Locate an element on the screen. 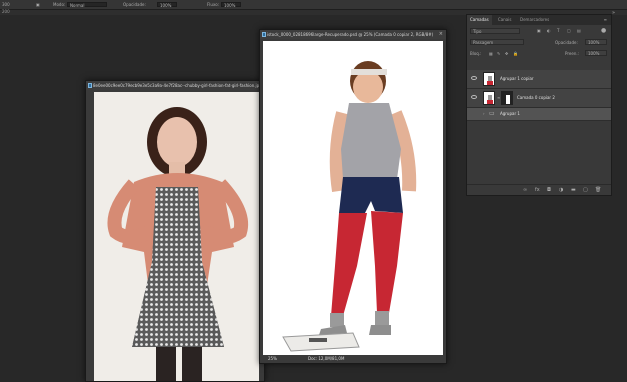 The image size is (627, 382). link-layers-icon: ∞ is located at coordinates (525, 190).